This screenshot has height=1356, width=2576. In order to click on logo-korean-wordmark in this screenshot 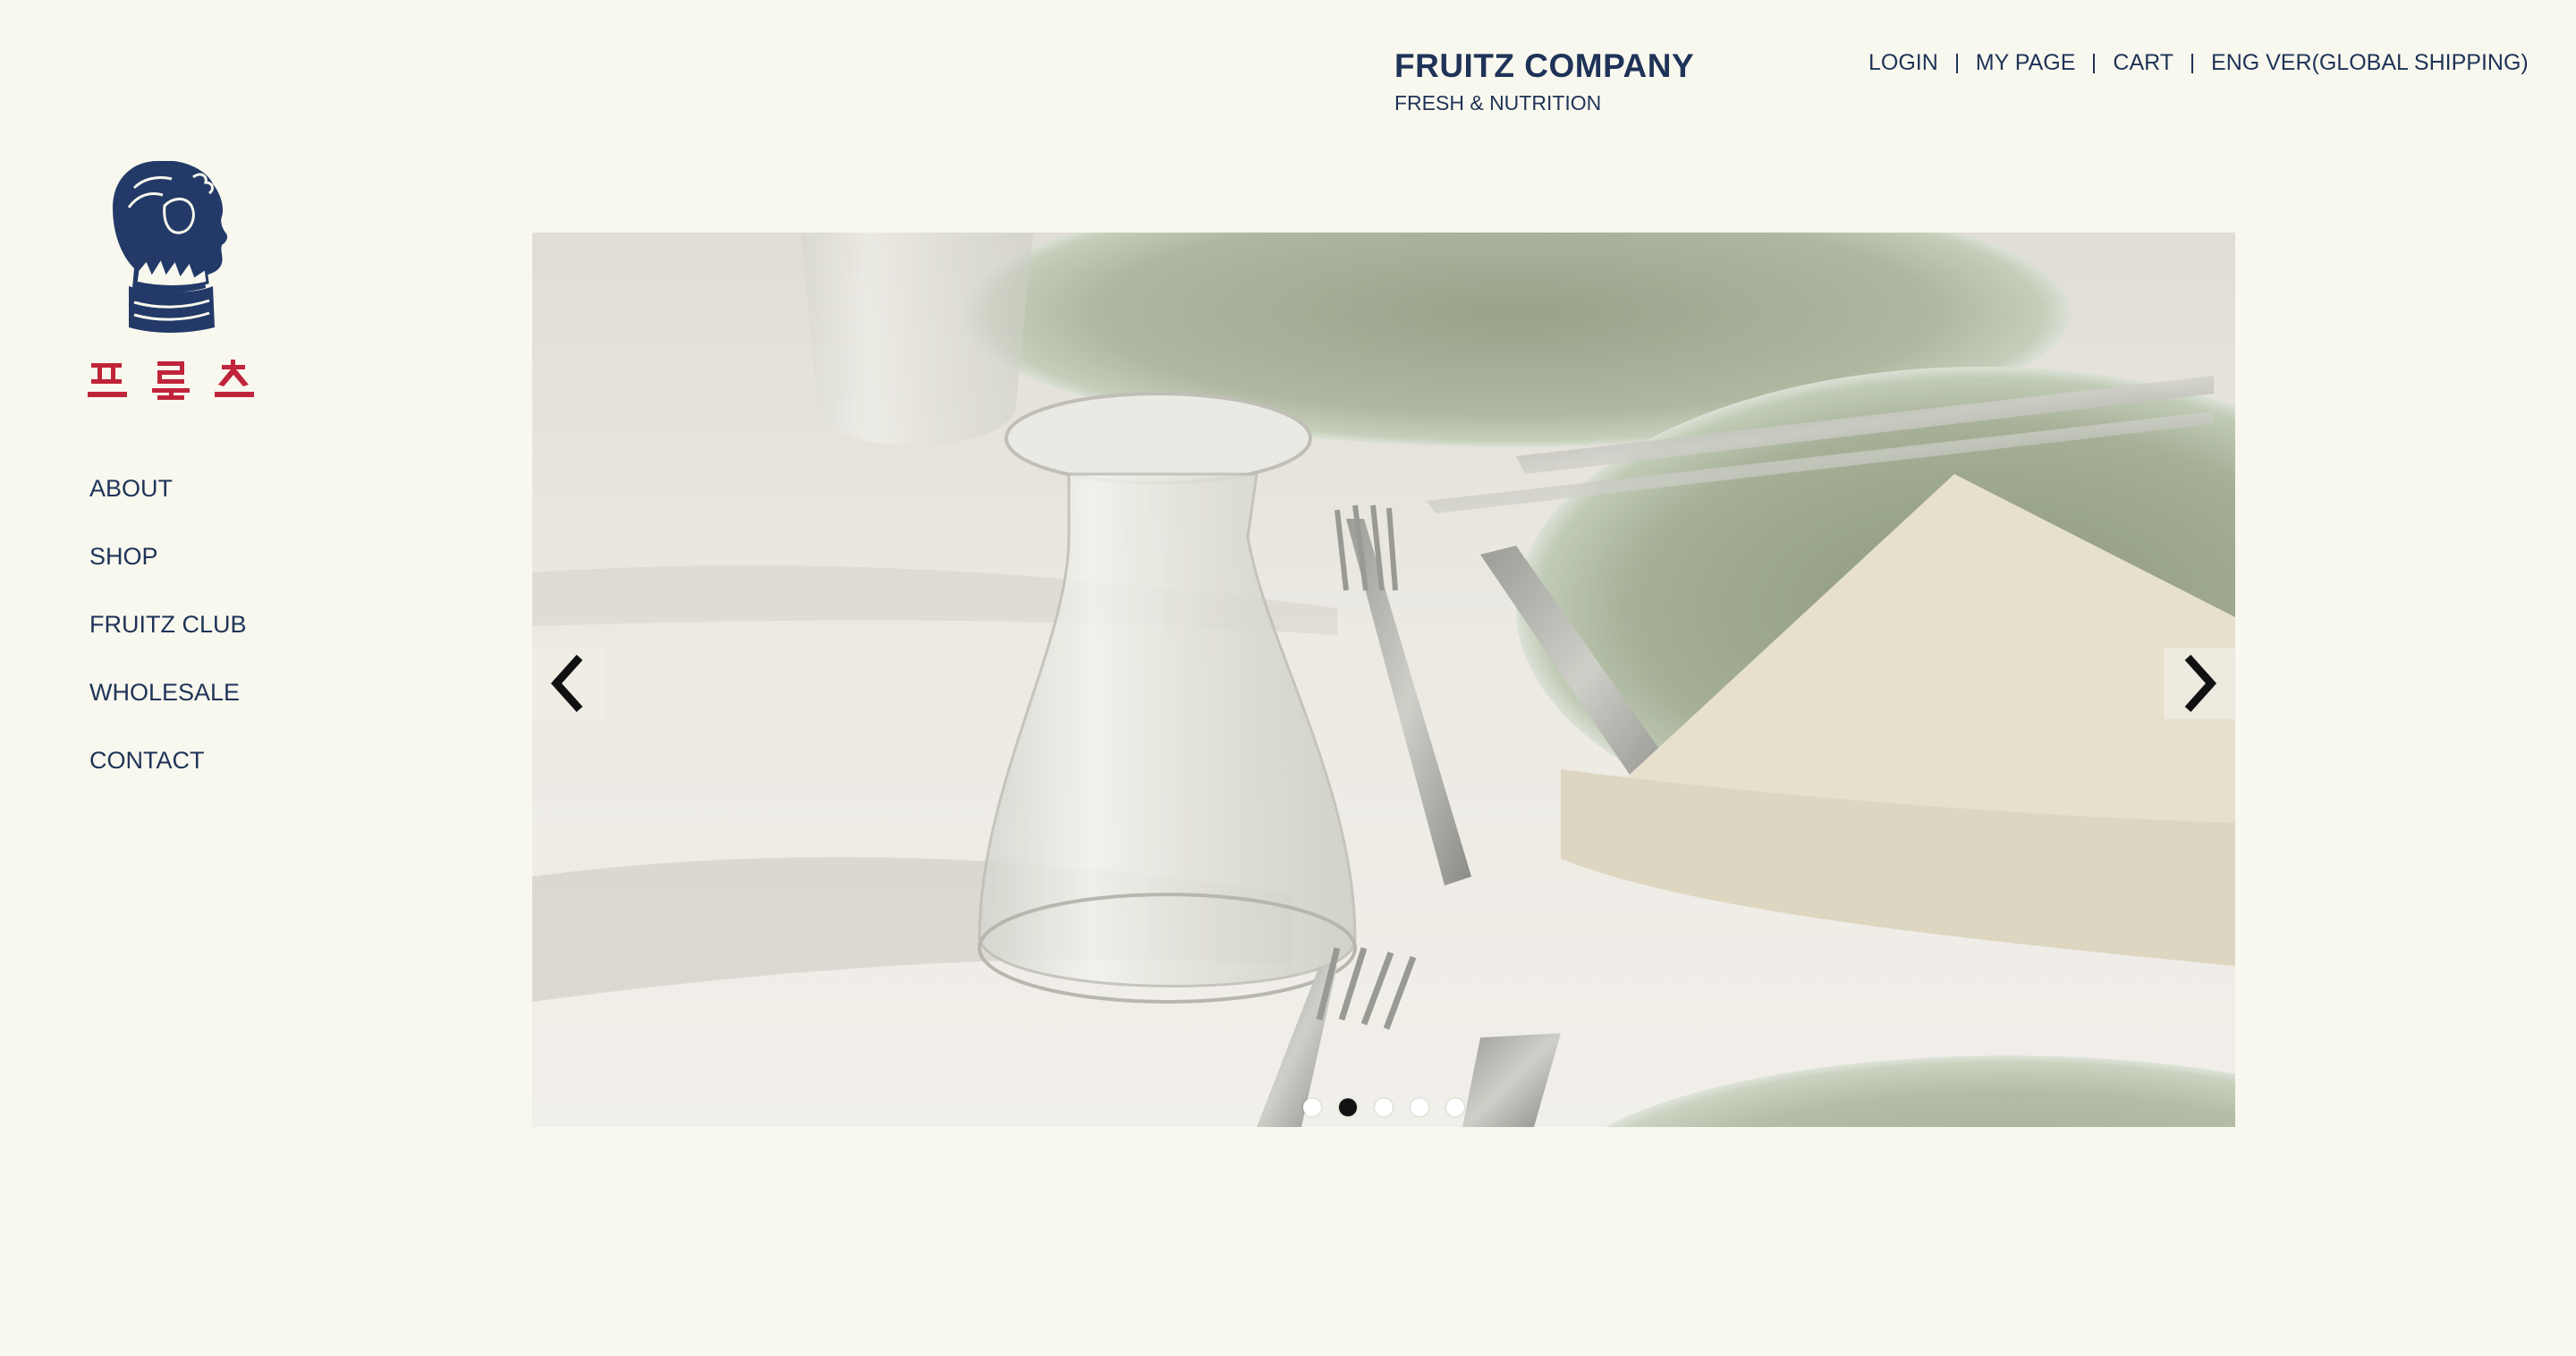, I will do `click(171, 380)`.